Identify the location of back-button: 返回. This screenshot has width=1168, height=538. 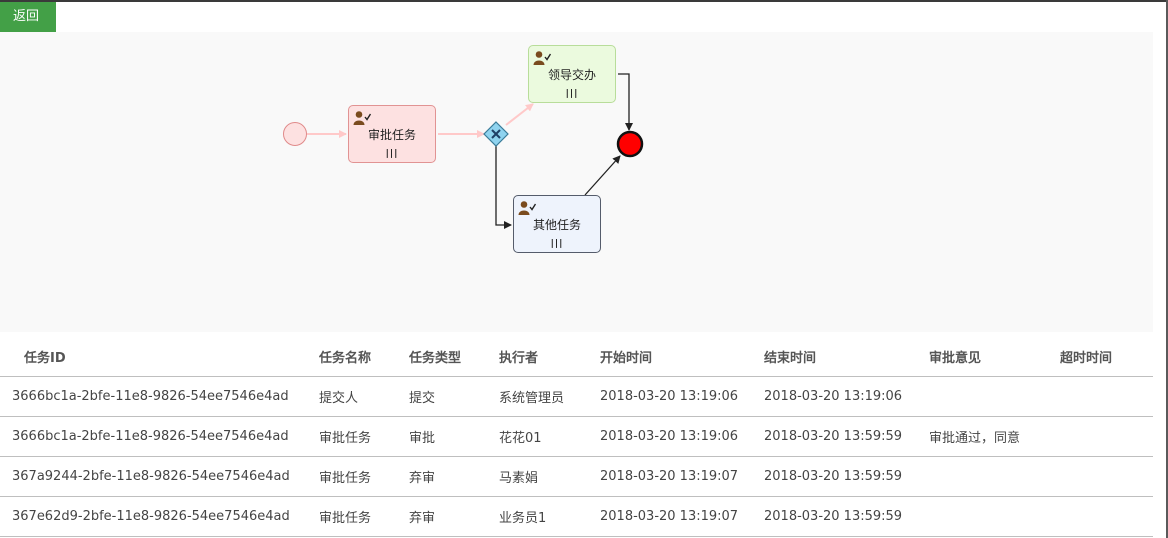
(28, 17).